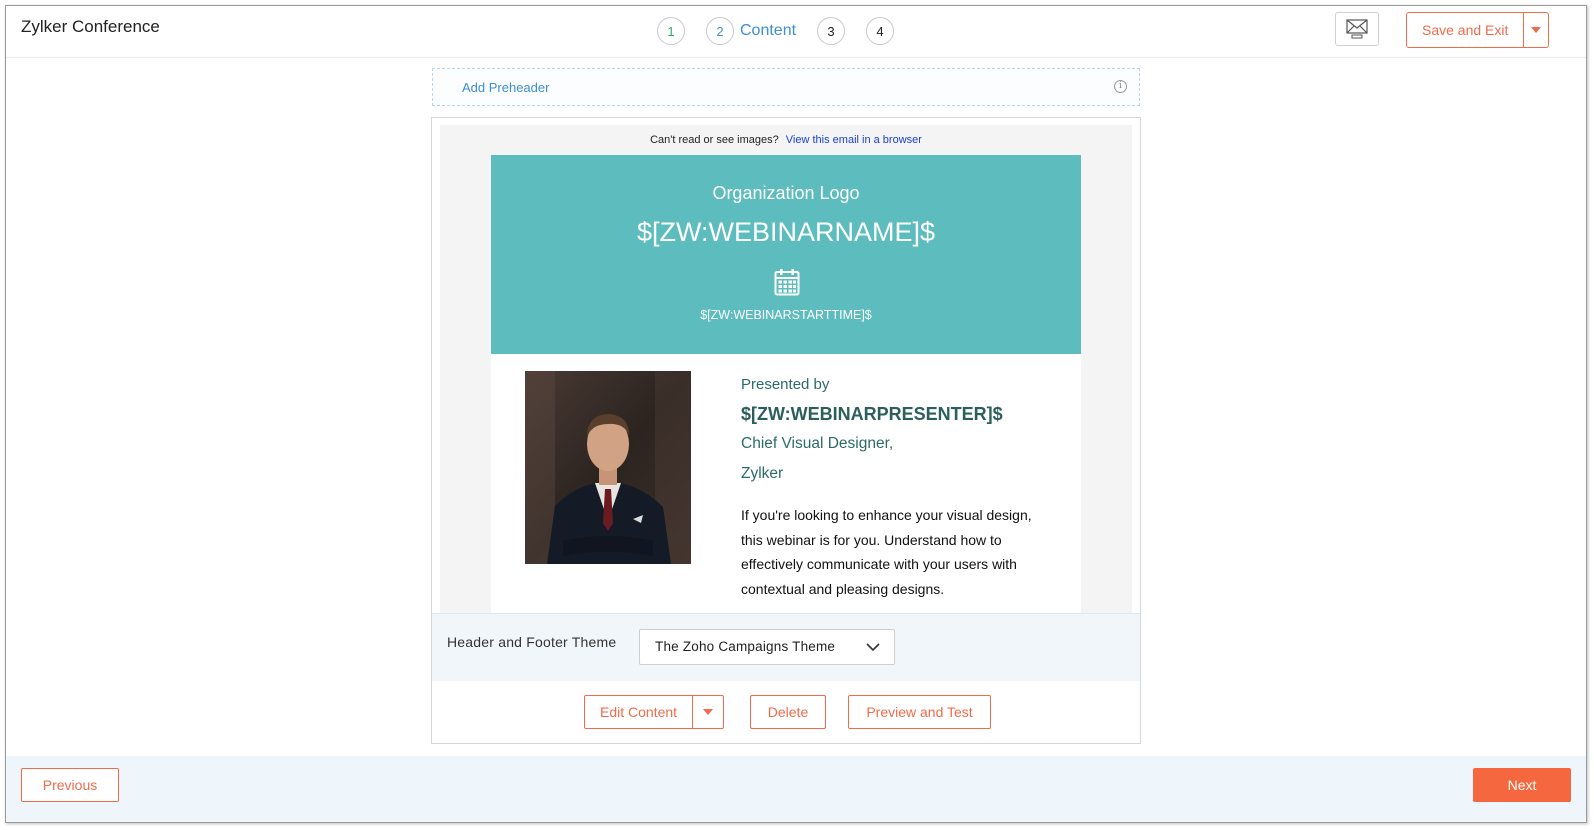 The width and height of the screenshot is (1594, 830). Describe the element at coordinates (1120, 86) in the screenshot. I see `info-icon: i` at that location.